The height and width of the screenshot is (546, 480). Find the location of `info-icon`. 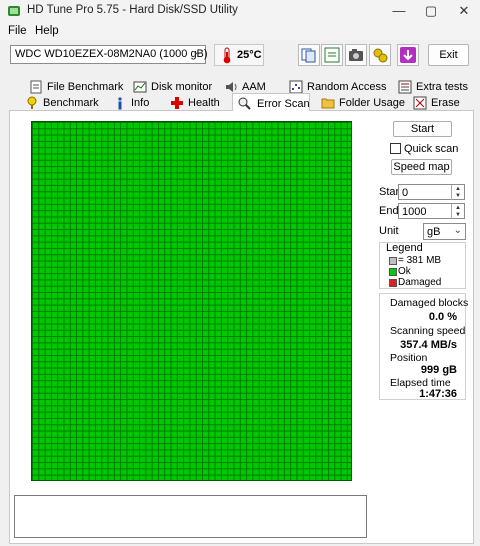

info-icon is located at coordinates (120, 103).